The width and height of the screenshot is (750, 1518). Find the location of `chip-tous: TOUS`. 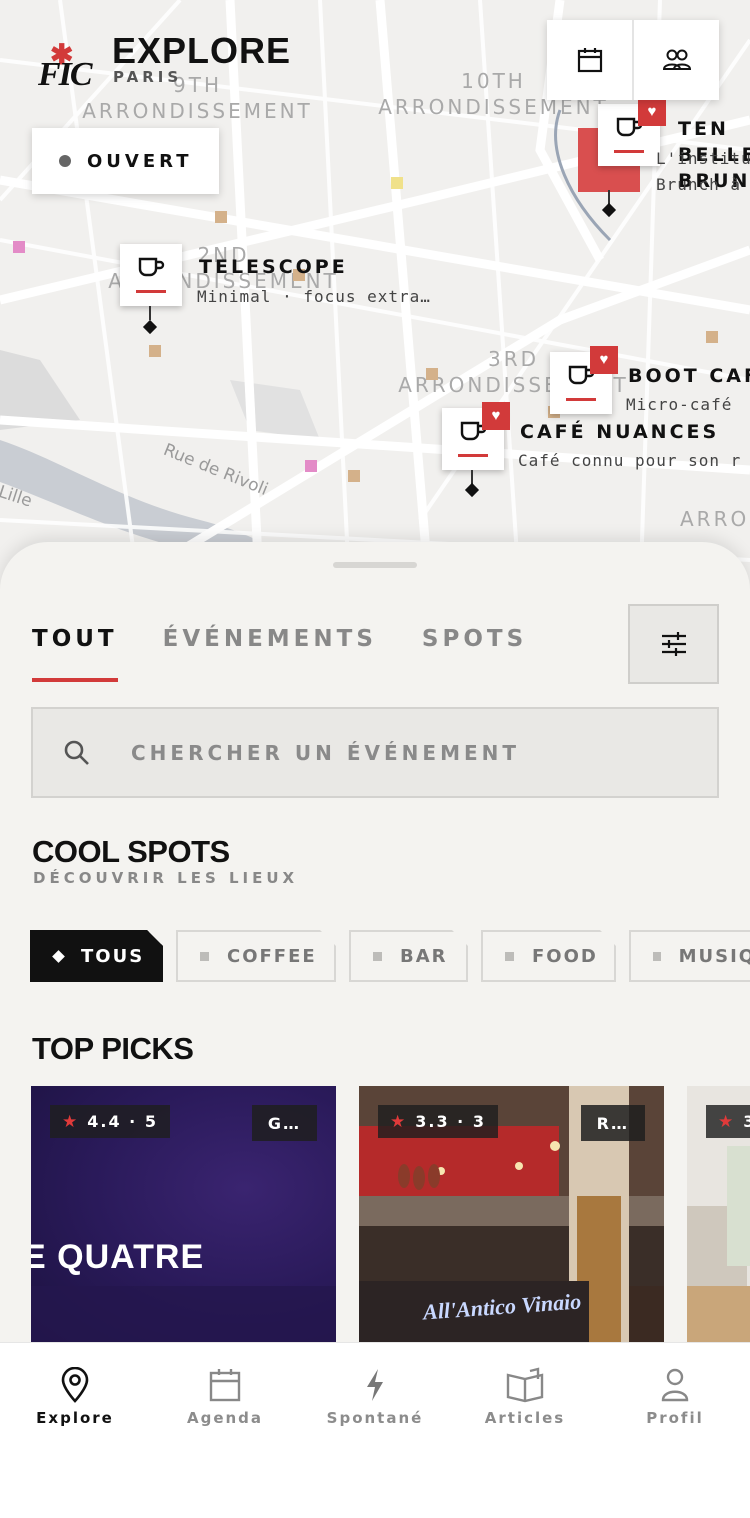

chip-tous: TOUS is located at coordinates (96, 956).